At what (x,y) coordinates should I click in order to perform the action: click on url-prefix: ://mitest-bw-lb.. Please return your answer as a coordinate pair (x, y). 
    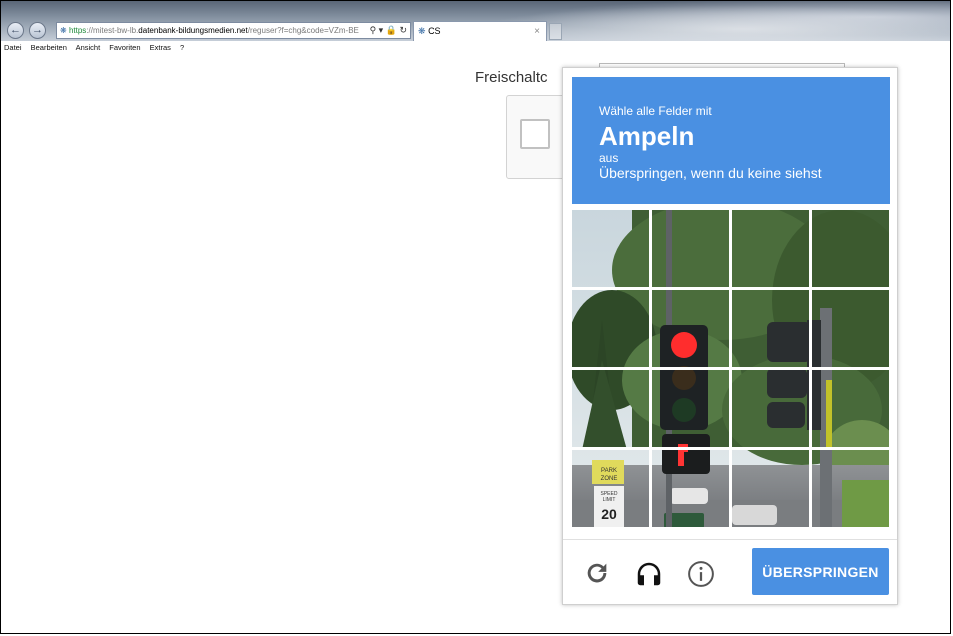
    Looking at the image, I should click on (112, 30).